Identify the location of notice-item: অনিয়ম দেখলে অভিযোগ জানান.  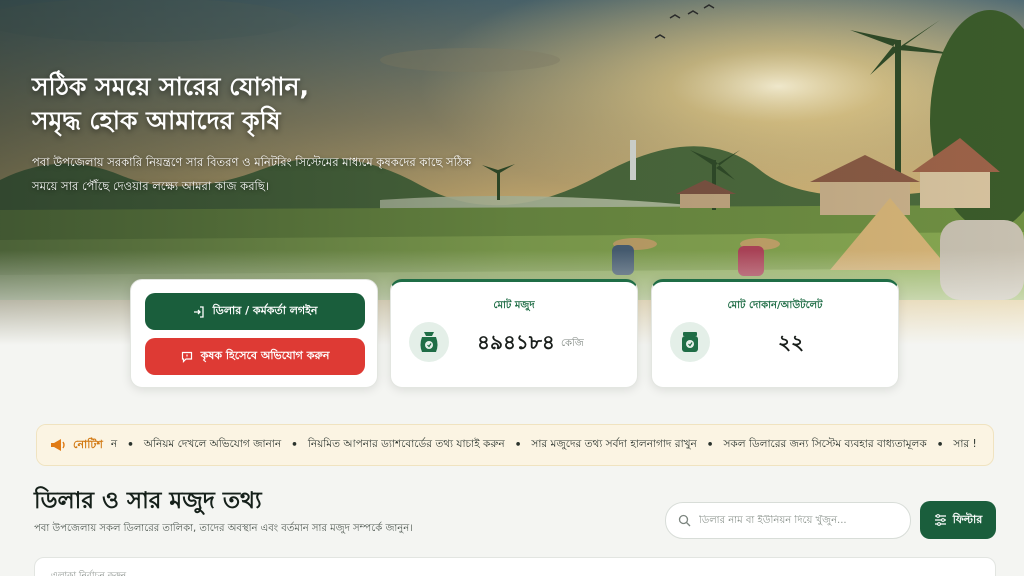
(212, 443).